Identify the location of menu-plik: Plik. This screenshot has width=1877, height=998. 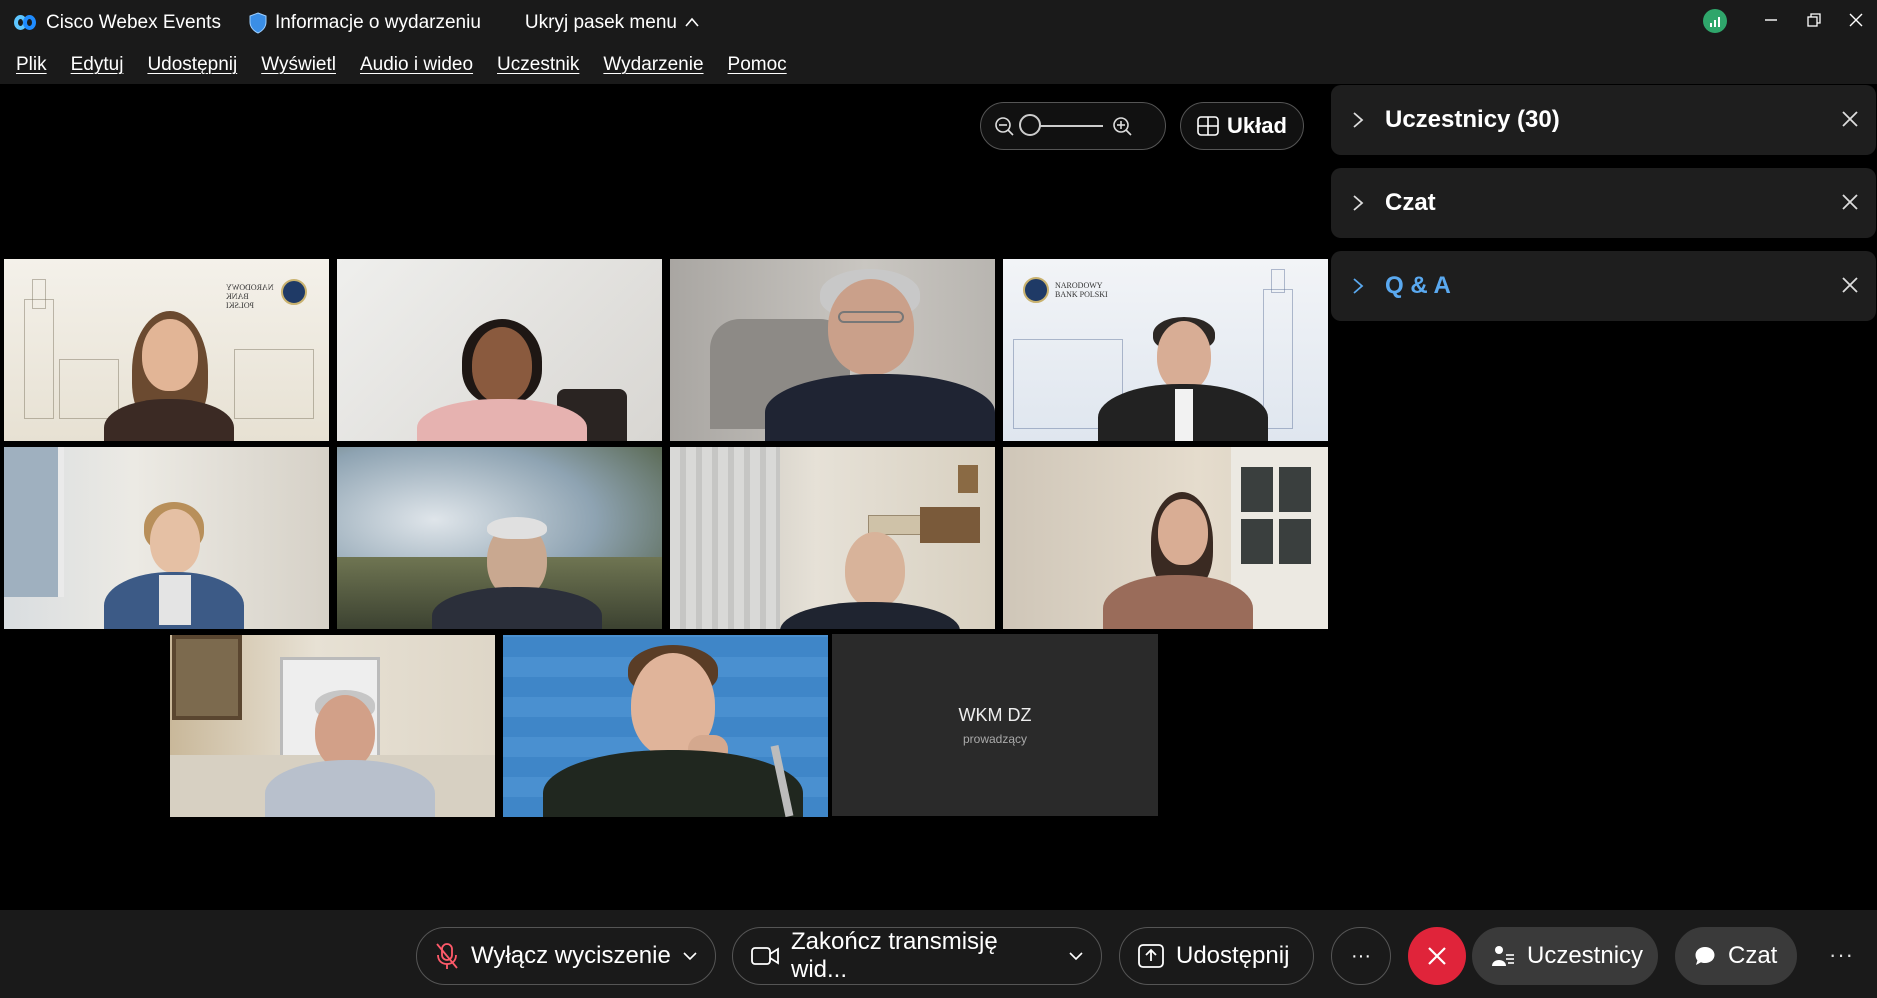
(31, 65).